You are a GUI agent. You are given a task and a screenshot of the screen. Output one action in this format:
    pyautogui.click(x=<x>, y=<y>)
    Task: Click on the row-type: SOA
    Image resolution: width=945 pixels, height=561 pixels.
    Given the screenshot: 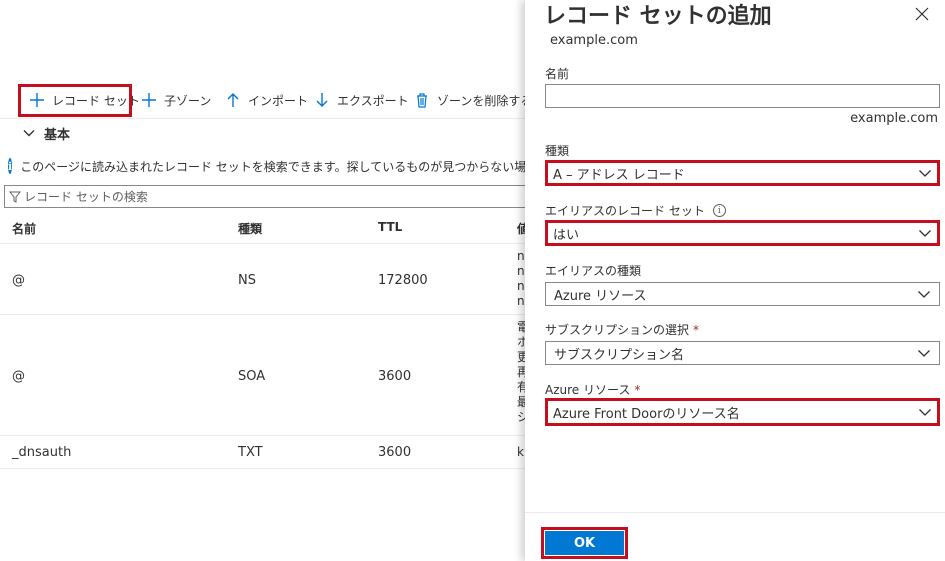 What is the action you would take?
    pyautogui.click(x=252, y=376)
    